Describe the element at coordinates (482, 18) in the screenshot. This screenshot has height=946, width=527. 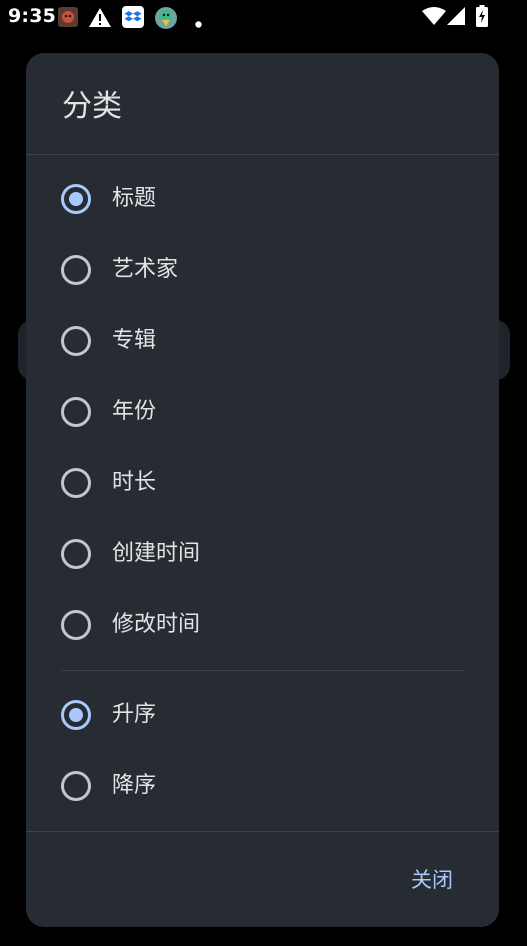
I see `battery-charging-icon` at that location.